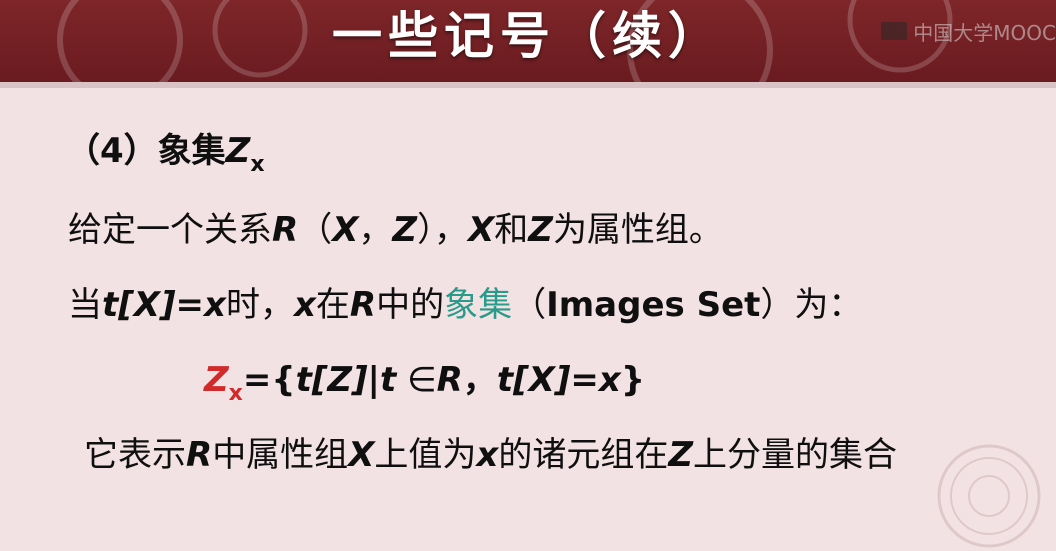 The image size is (1056, 551). What do you see at coordinates (425, 383) in the screenshot?
I see `formula: Zx={t[Z]|t ∈R，t[X]=x}` at bounding box center [425, 383].